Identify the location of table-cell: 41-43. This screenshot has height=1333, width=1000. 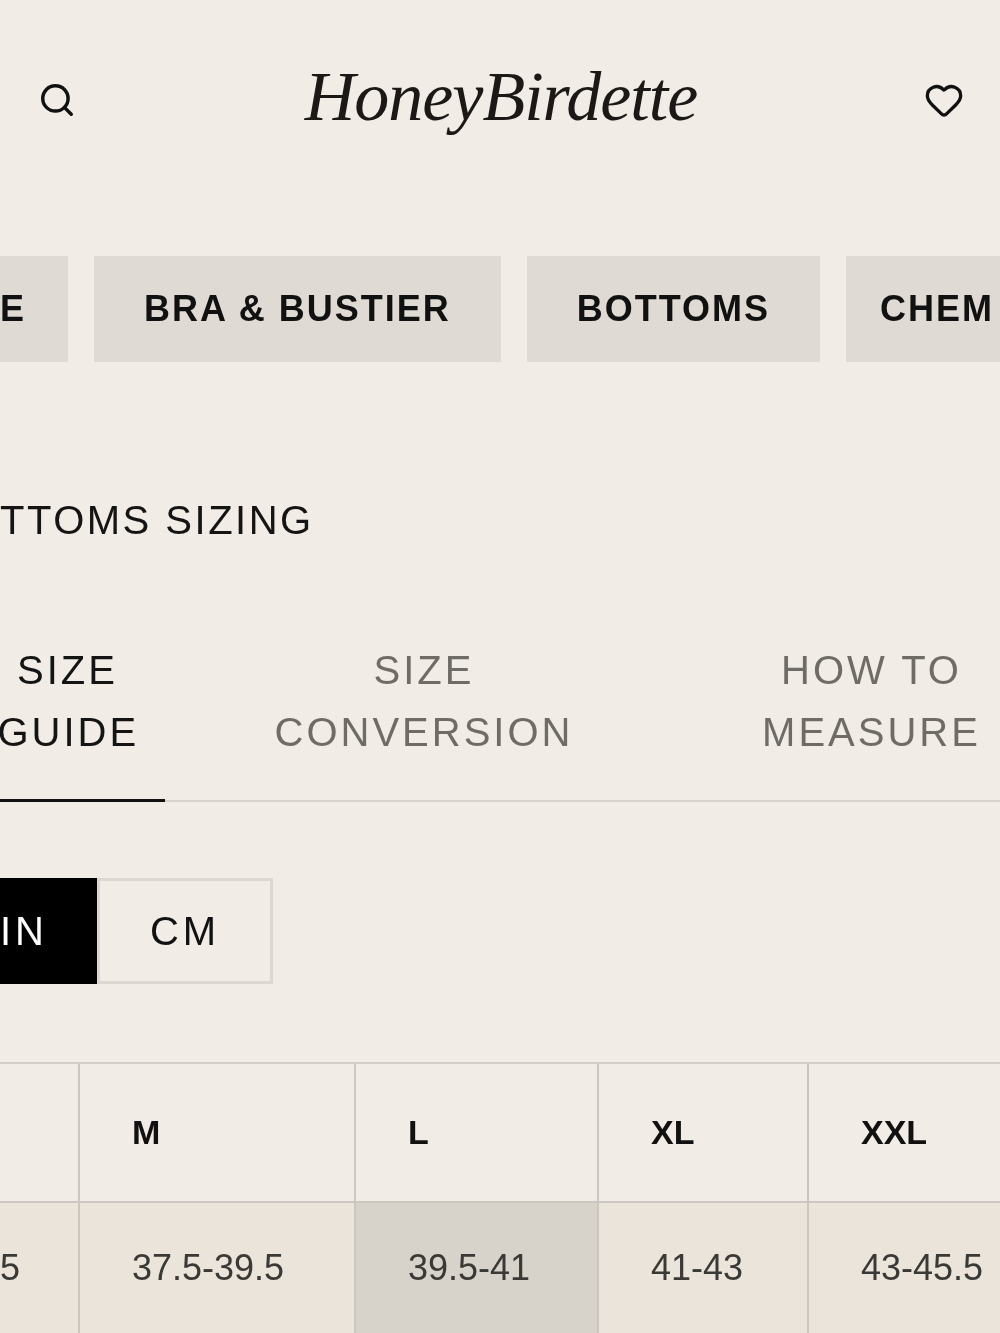
(702, 1268).